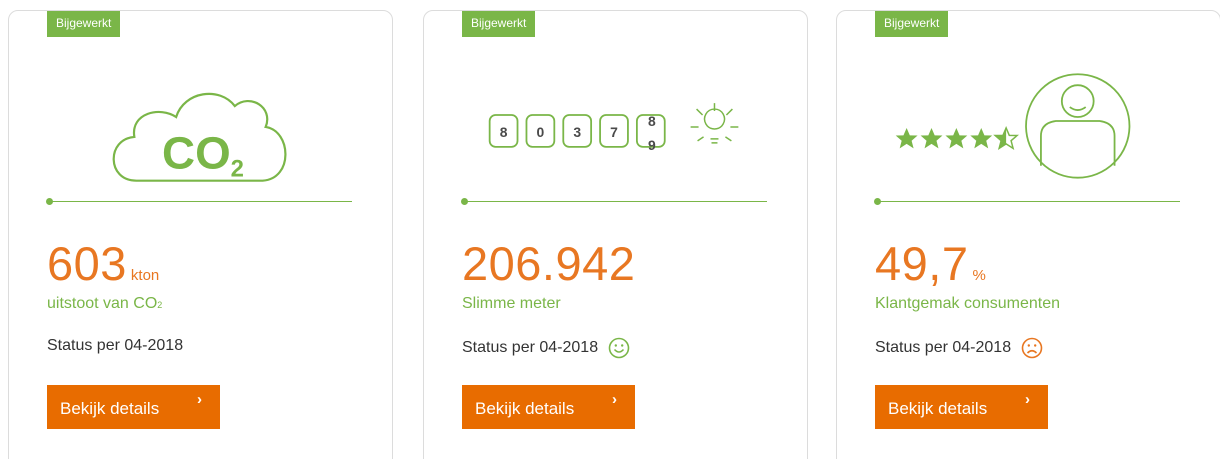 The height and width of the screenshot is (459, 1220). What do you see at coordinates (967, 303) in the screenshot?
I see `metric-label: Klantgemak consumenten` at bounding box center [967, 303].